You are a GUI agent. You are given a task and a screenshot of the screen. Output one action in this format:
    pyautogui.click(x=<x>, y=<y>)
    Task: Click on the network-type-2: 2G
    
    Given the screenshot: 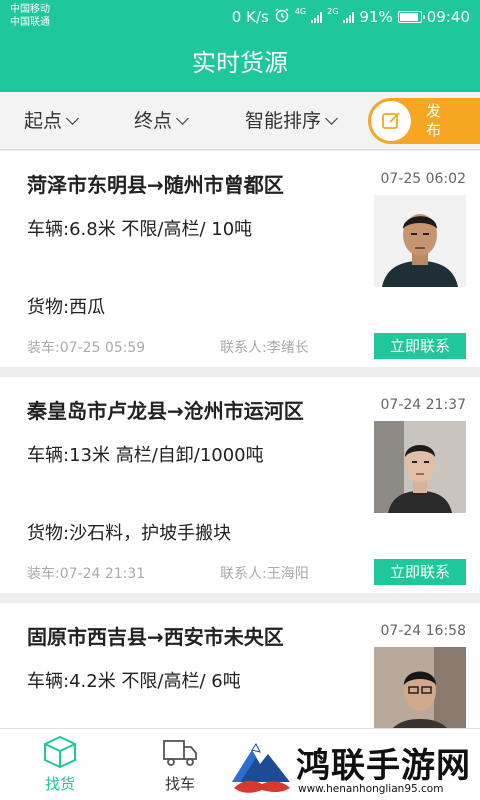 What is the action you would take?
    pyautogui.click(x=333, y=11)
    